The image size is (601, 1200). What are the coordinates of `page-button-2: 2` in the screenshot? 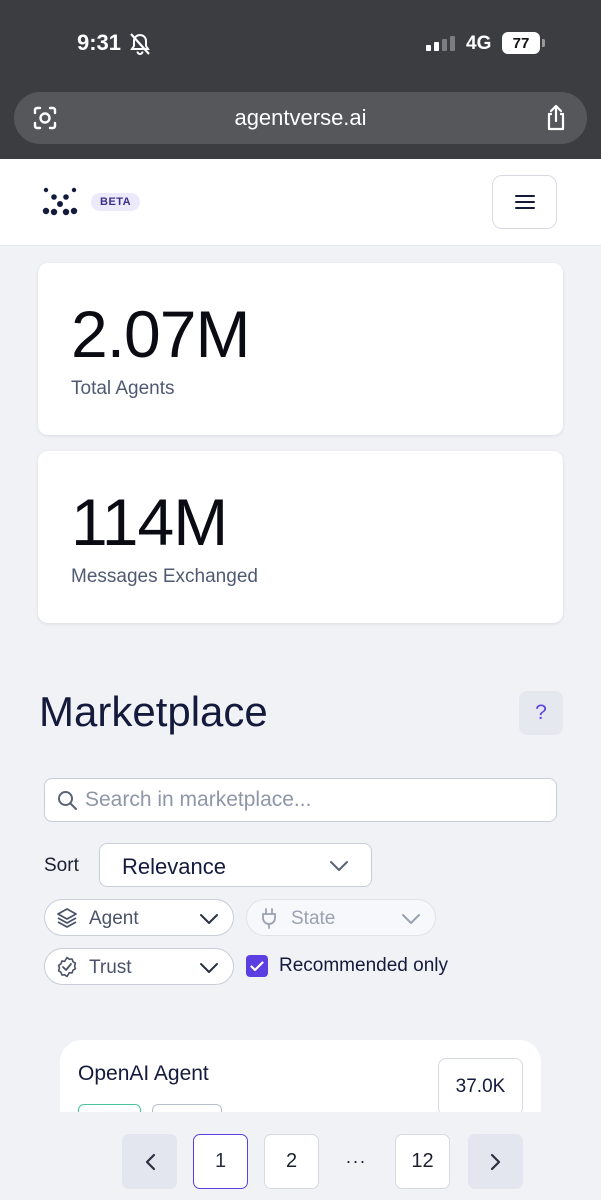 It's located at (291, 1161).